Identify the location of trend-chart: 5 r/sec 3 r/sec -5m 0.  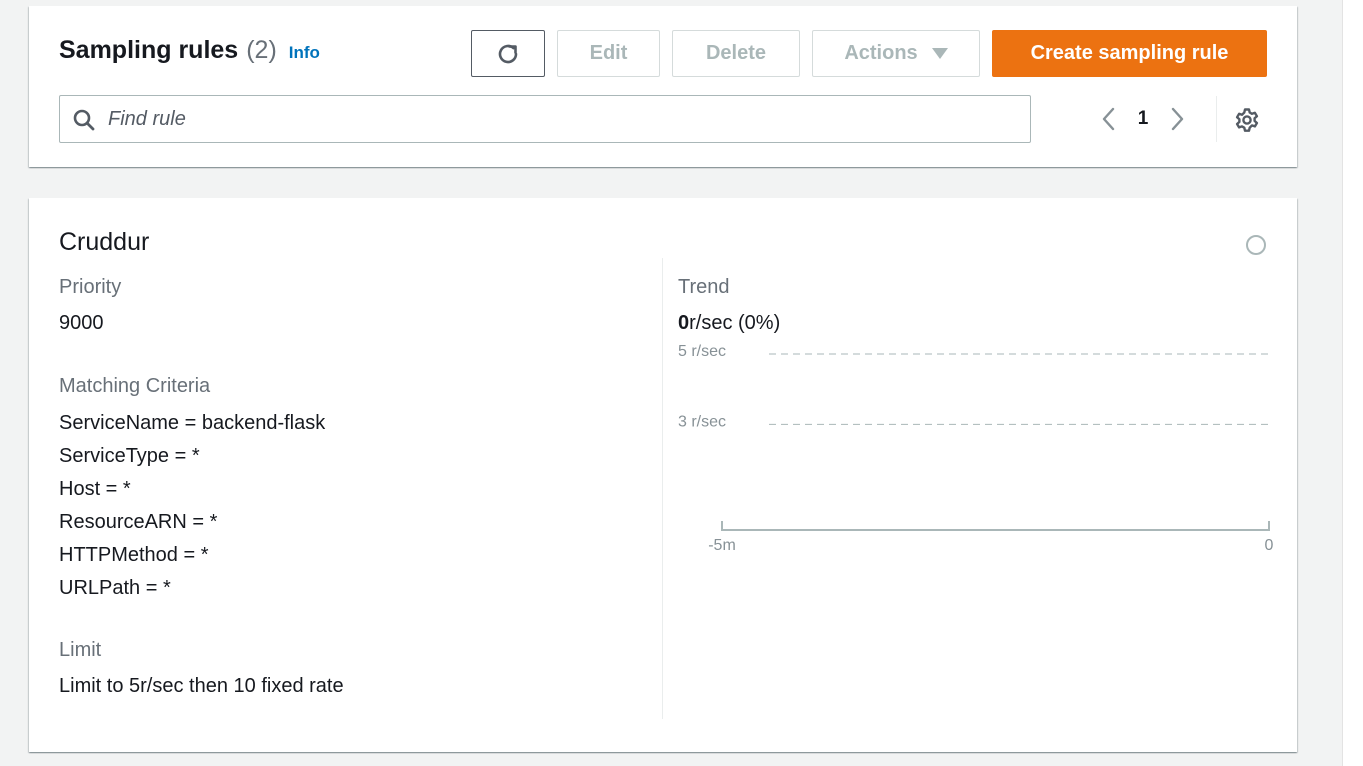
(976, 448).